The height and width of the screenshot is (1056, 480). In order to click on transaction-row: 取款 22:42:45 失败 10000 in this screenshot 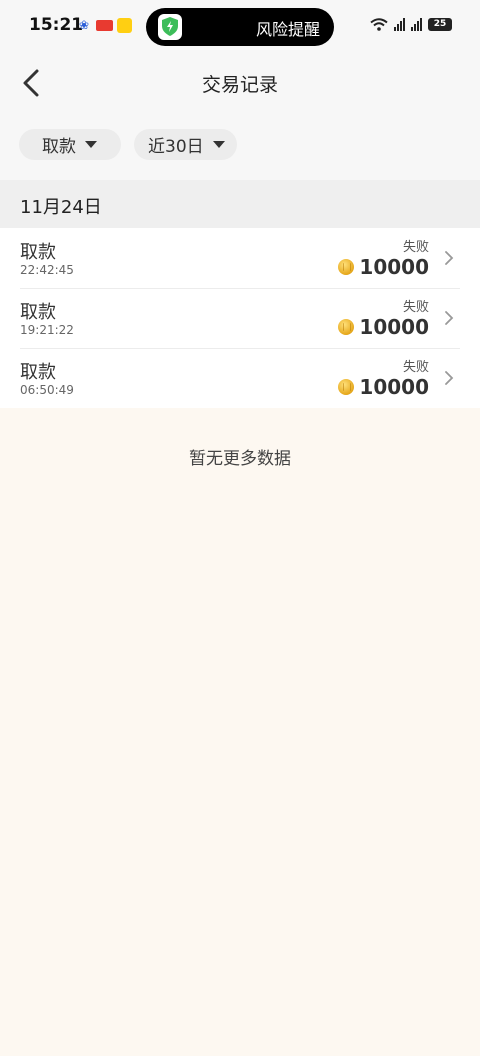, I will do `click(240, 258)`.